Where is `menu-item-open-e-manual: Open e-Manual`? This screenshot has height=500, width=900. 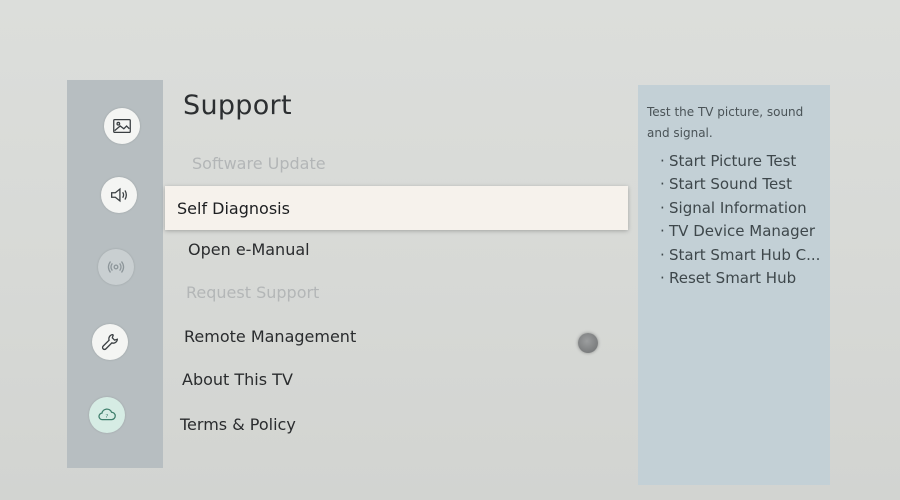 menu-item-open-e-manual: Open e-Manual is located at coordinates (249, 249).